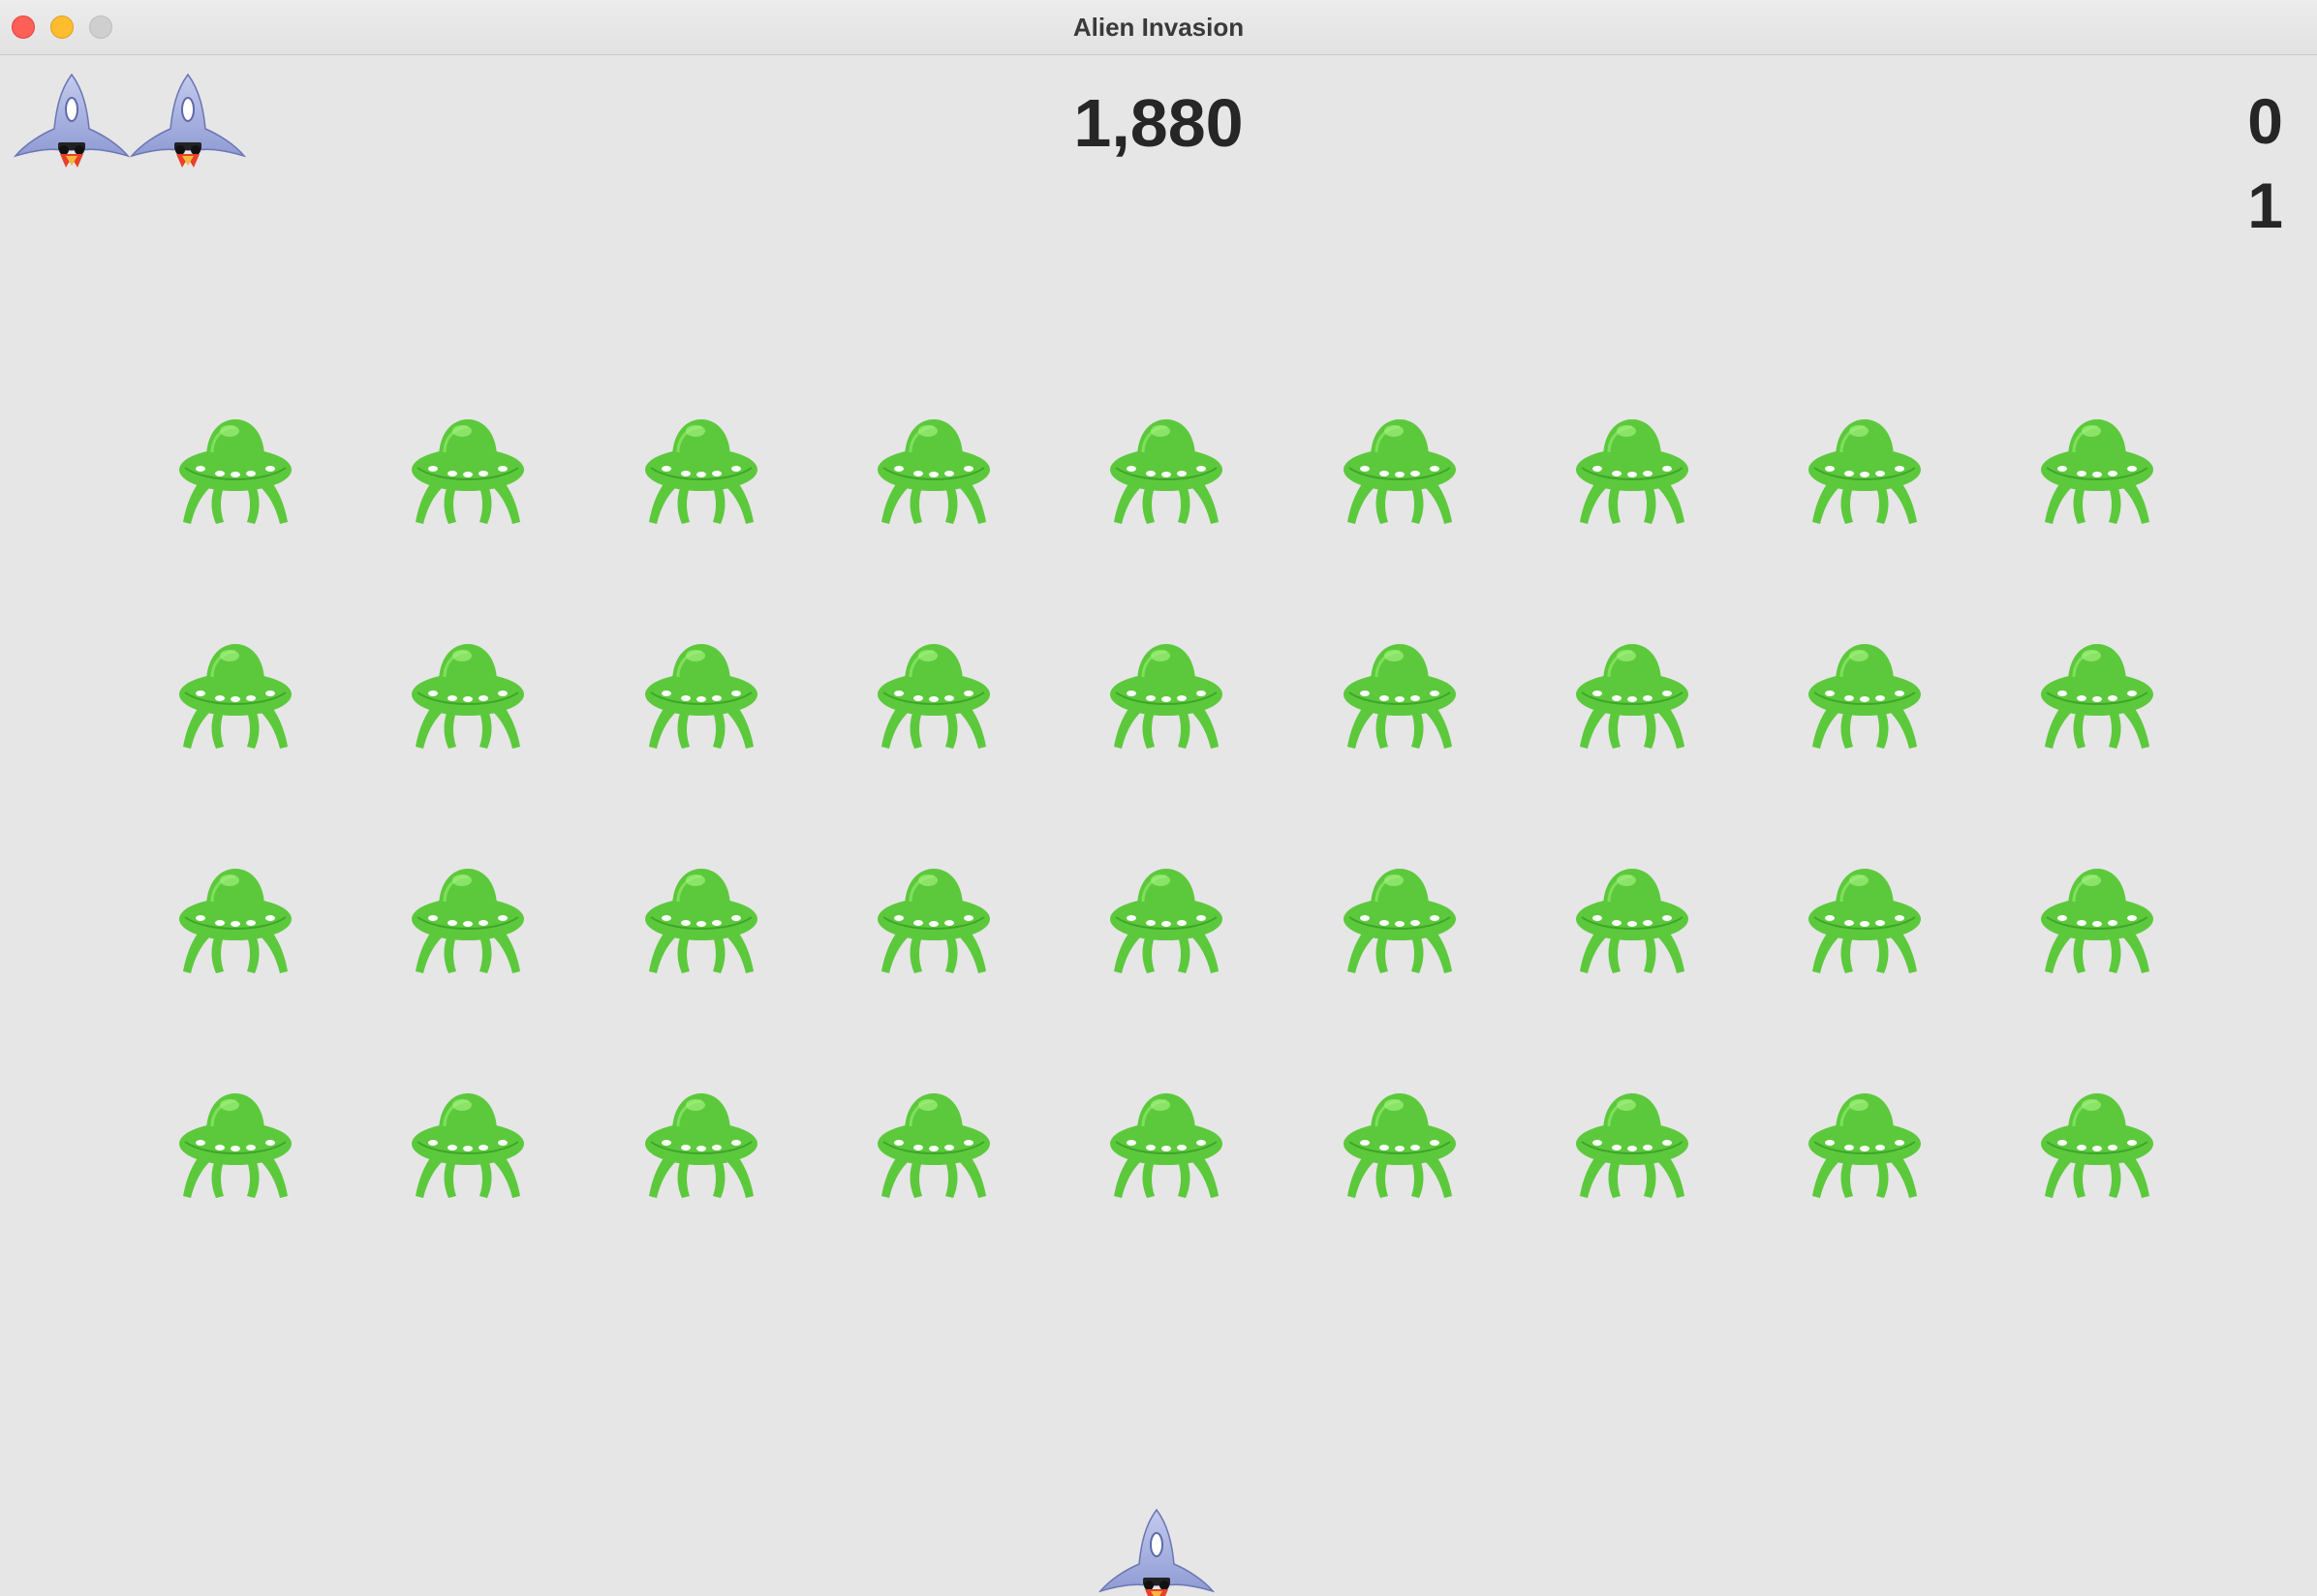 This screenshot has height=1596, width=2317. What do you see at coordinates (1156, 1552) in the screenshot?
I see `player-ship-icon` at bounding box center [1156, 1552].